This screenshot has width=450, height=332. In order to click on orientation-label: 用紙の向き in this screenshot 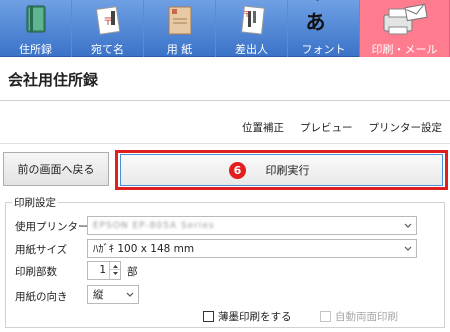, I will do `click(41, 297)`.